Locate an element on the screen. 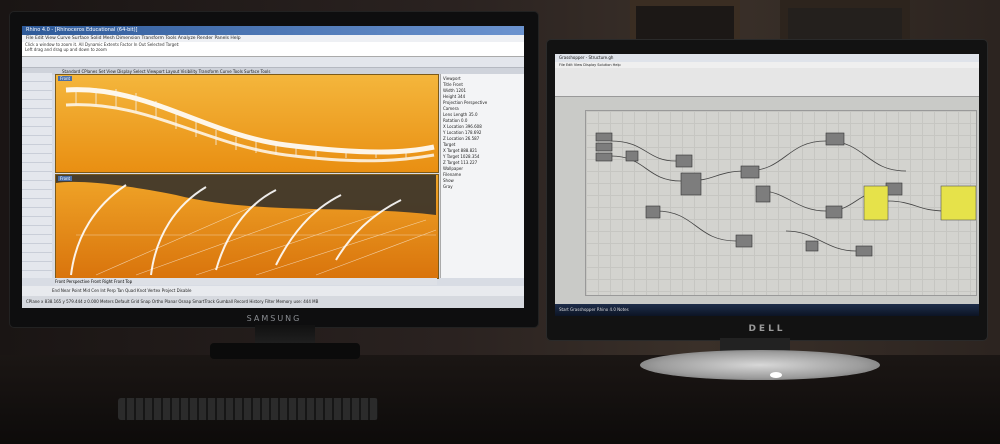  viewport-top: Front is located at coordinates (247, 123).